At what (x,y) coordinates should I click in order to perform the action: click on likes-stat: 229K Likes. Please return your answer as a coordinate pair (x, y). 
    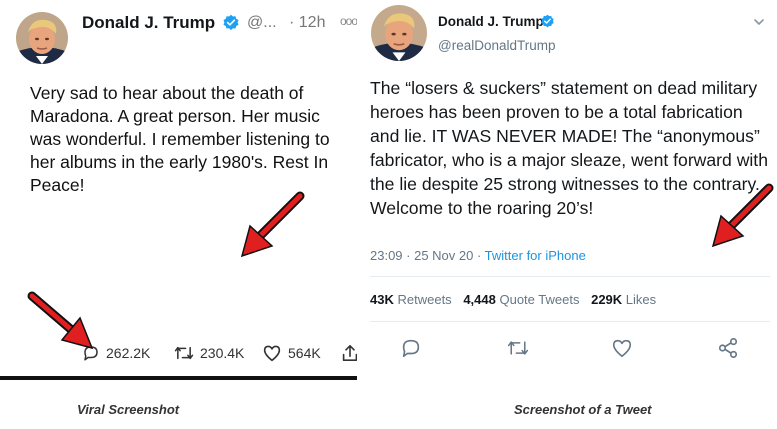
    Looking at the image, I should click on (623, 299).